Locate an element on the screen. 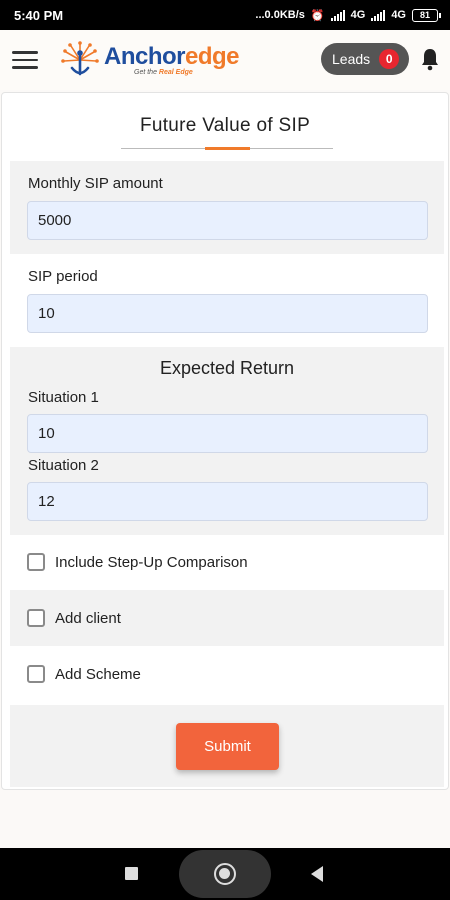 The width and height of the screenshot is (450, 900). signal-2-icon is located at coordinates (378, 15).